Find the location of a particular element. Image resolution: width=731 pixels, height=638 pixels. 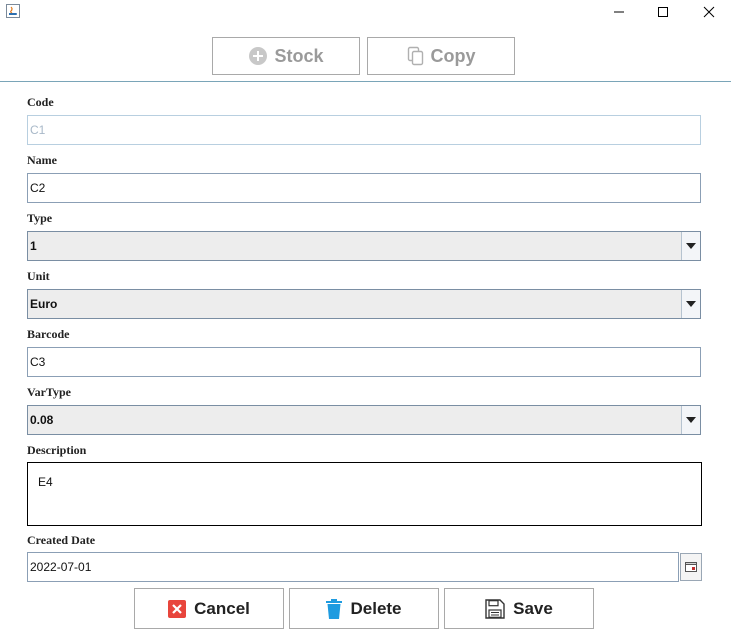

java-icon is located at coordinates (13, 11).